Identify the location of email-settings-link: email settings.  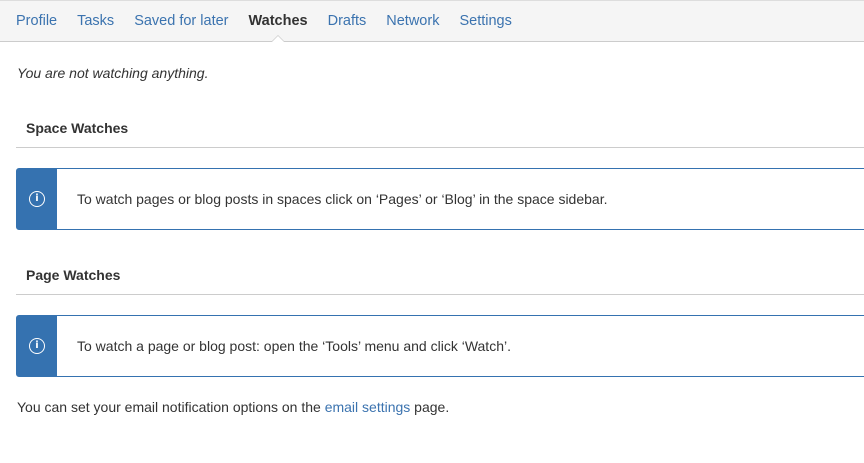
(368, 407).